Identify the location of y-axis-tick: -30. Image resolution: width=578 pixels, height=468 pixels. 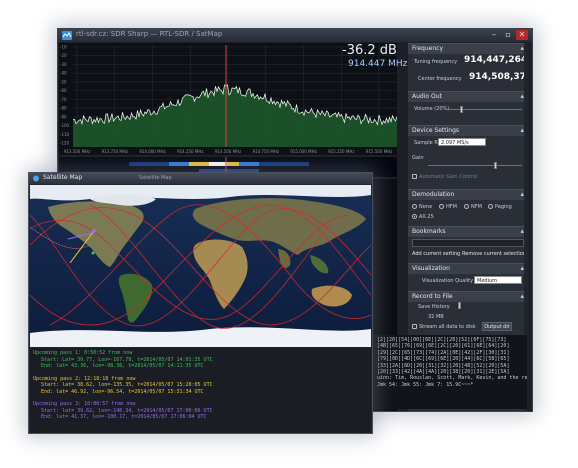
(63, 64).